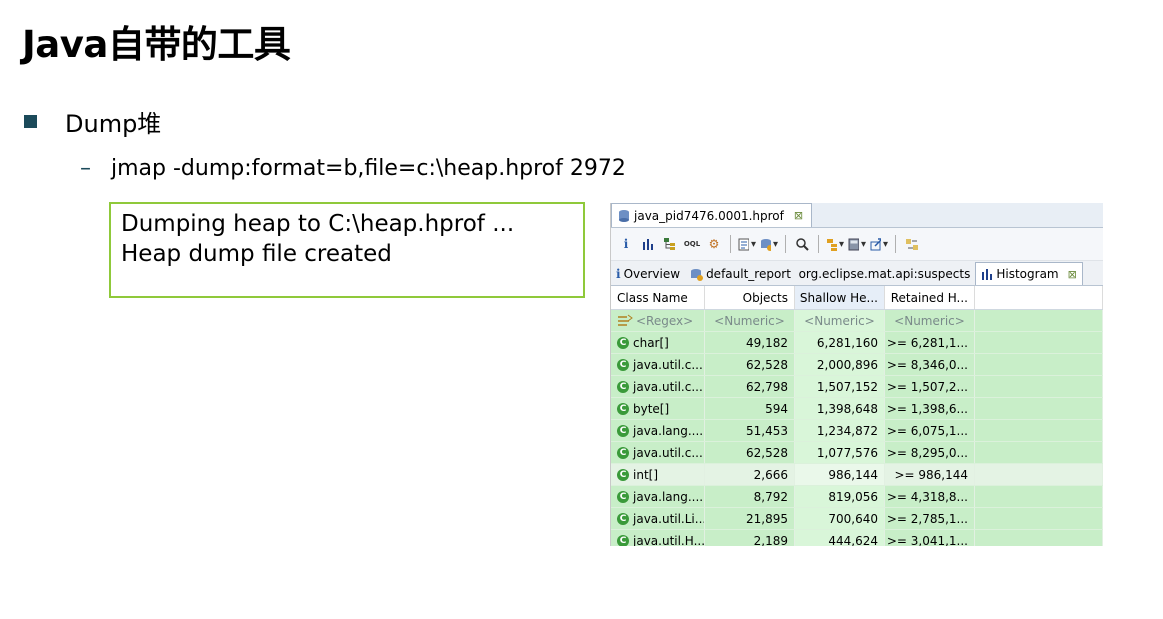 The image size is (1163, 619). What do you see at coordinates (835, 244) in the screenshot?
I see `group-by-icon` at bounding box center [835, 244].